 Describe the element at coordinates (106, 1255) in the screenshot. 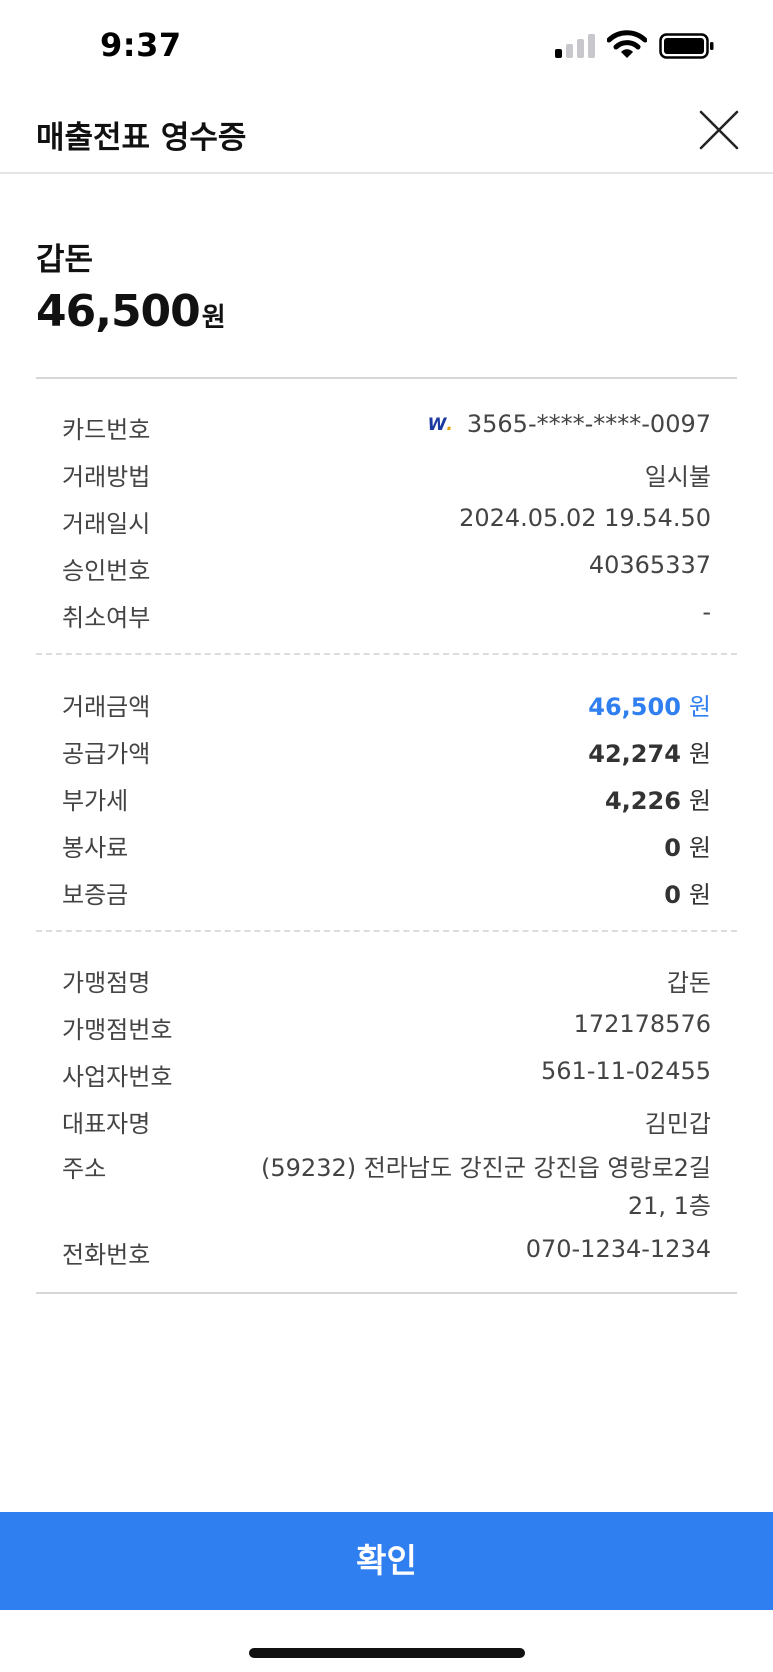

I see `row-label: 전화번호` at that location.